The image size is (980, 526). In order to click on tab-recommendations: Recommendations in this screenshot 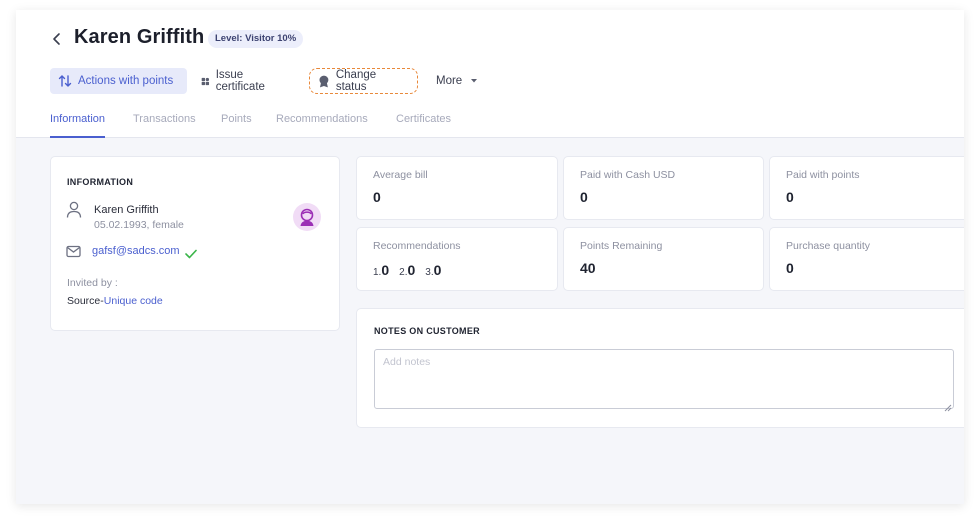, I will do `click(322, 125)`.